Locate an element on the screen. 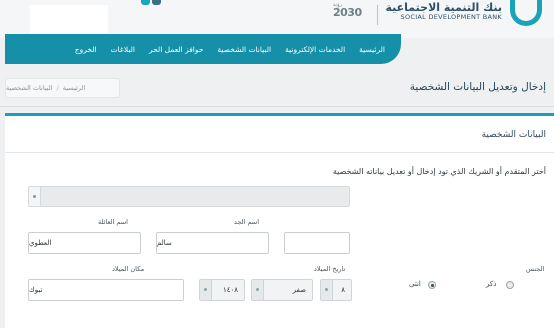  applicant-select is located at coordinates (189, 196).